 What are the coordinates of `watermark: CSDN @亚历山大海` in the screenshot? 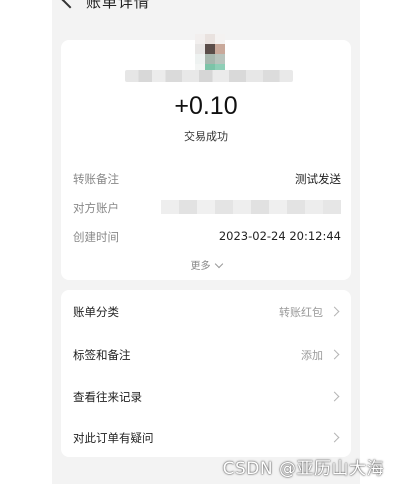 It's located at (303, 469).